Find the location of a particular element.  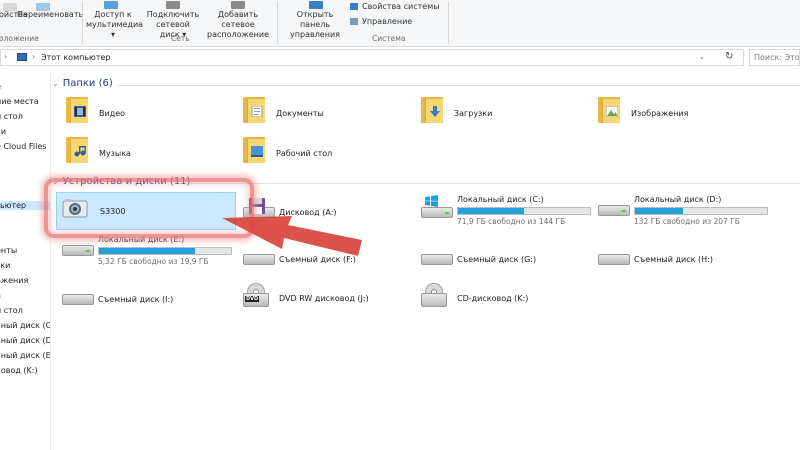

manage-label: Управление is located at coordinates (387, 21).